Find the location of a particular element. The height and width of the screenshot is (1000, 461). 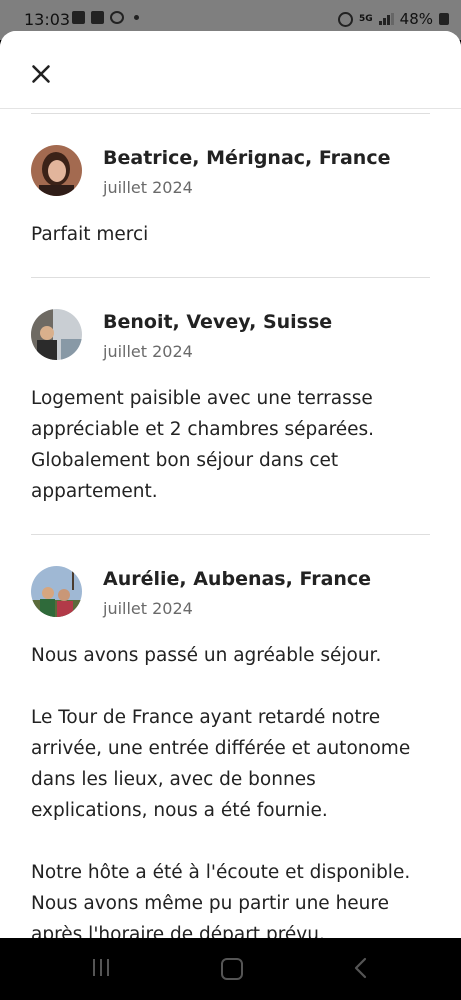

close-icon is located at coordinates (41, 74).